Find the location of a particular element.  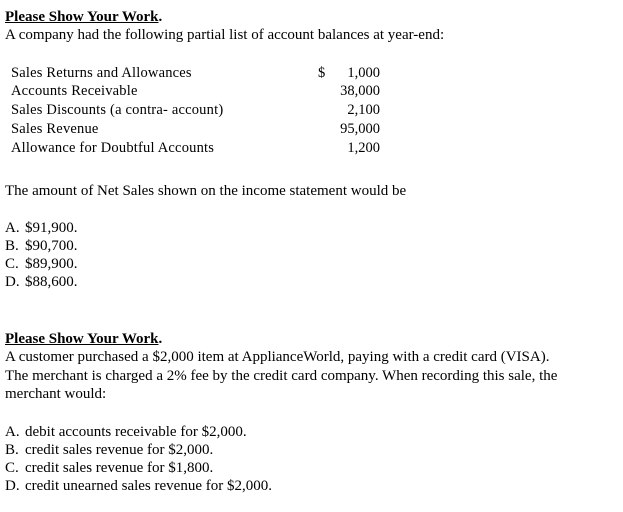

account-value: 1,200 is located at coordinates (363, 148).